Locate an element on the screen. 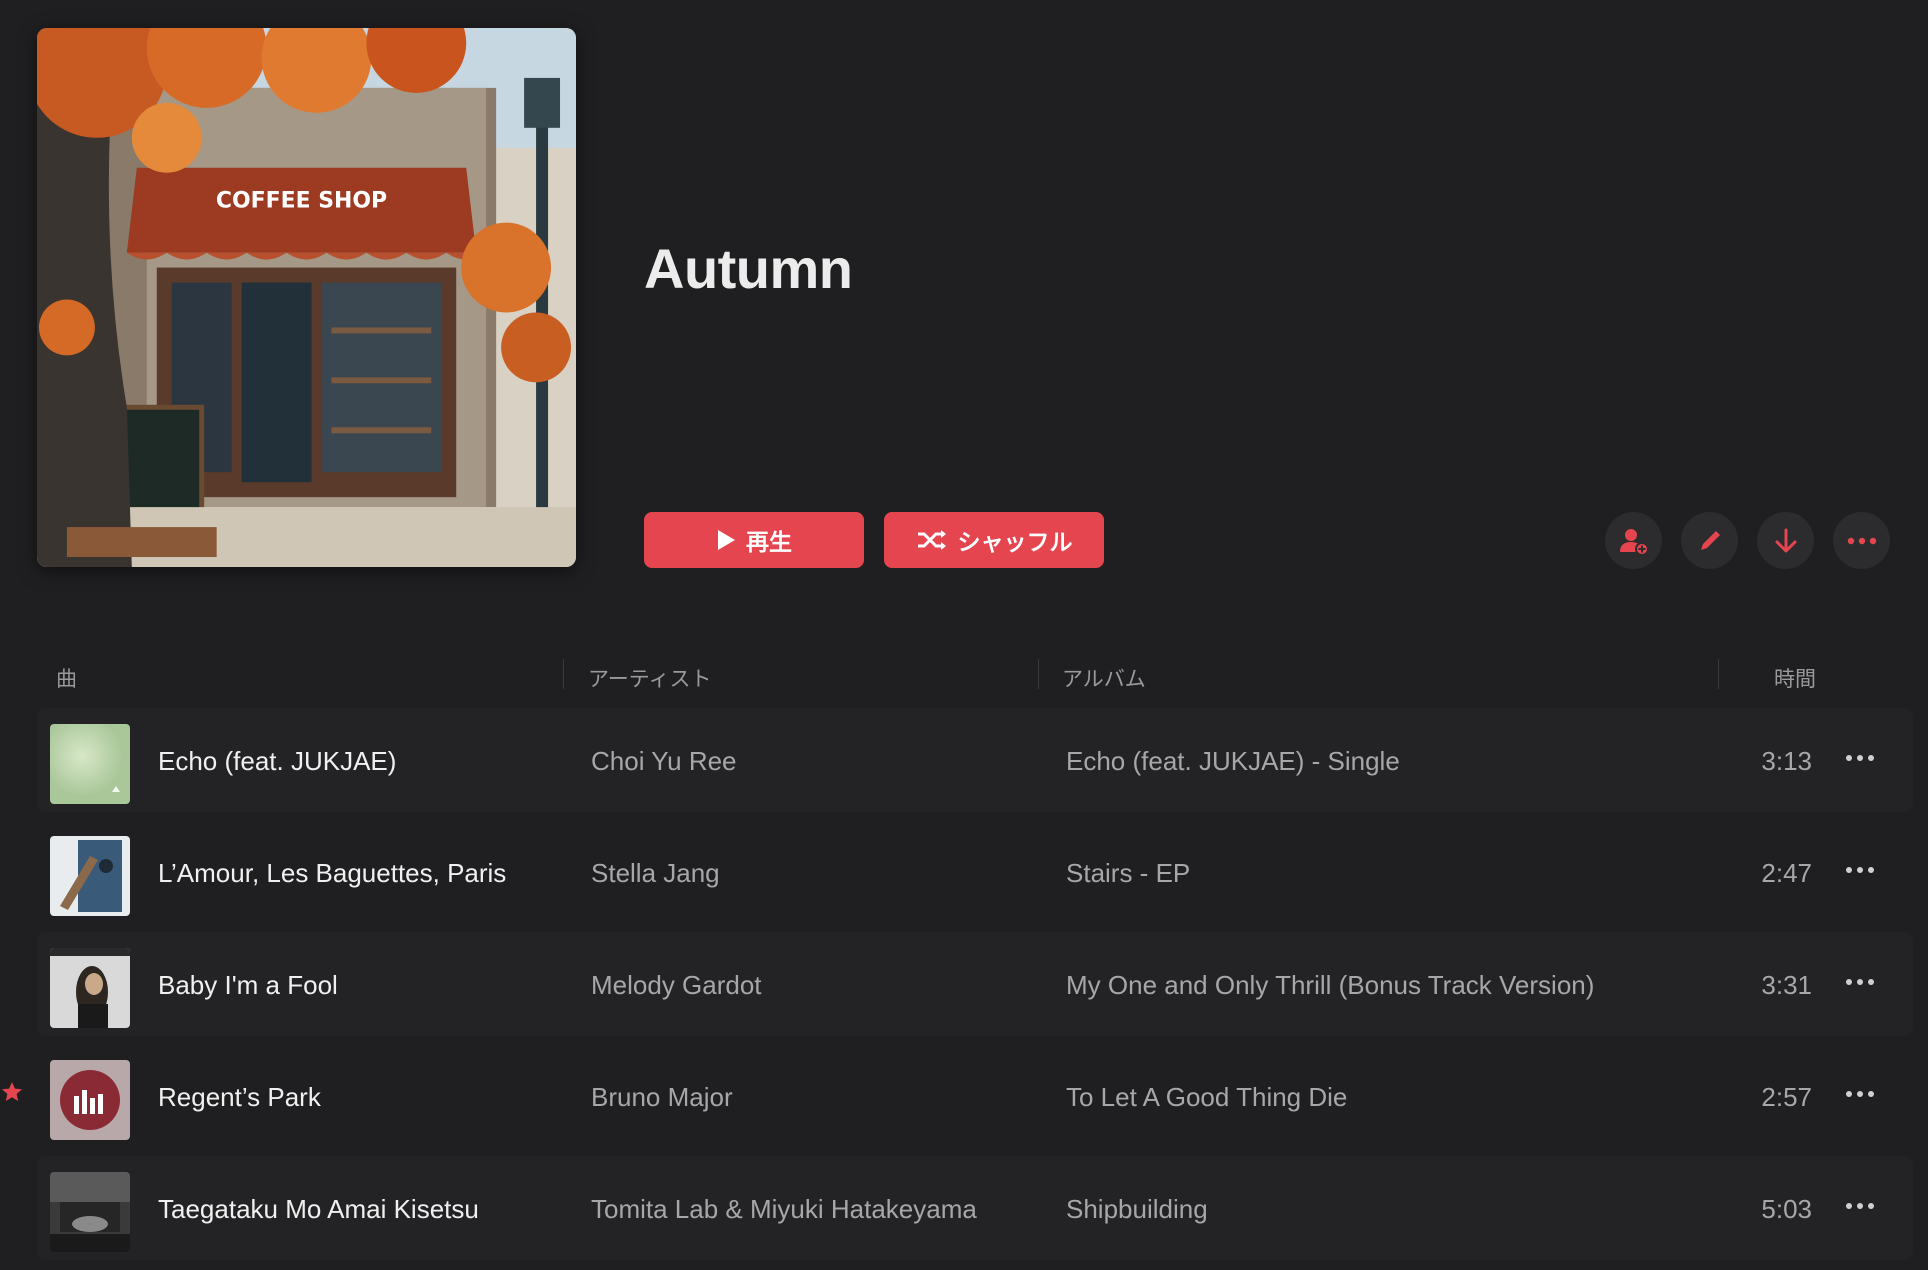  track-artist: Tomita Lab & Miyuki Hatakeyama is located at coordinates (784, 1209).